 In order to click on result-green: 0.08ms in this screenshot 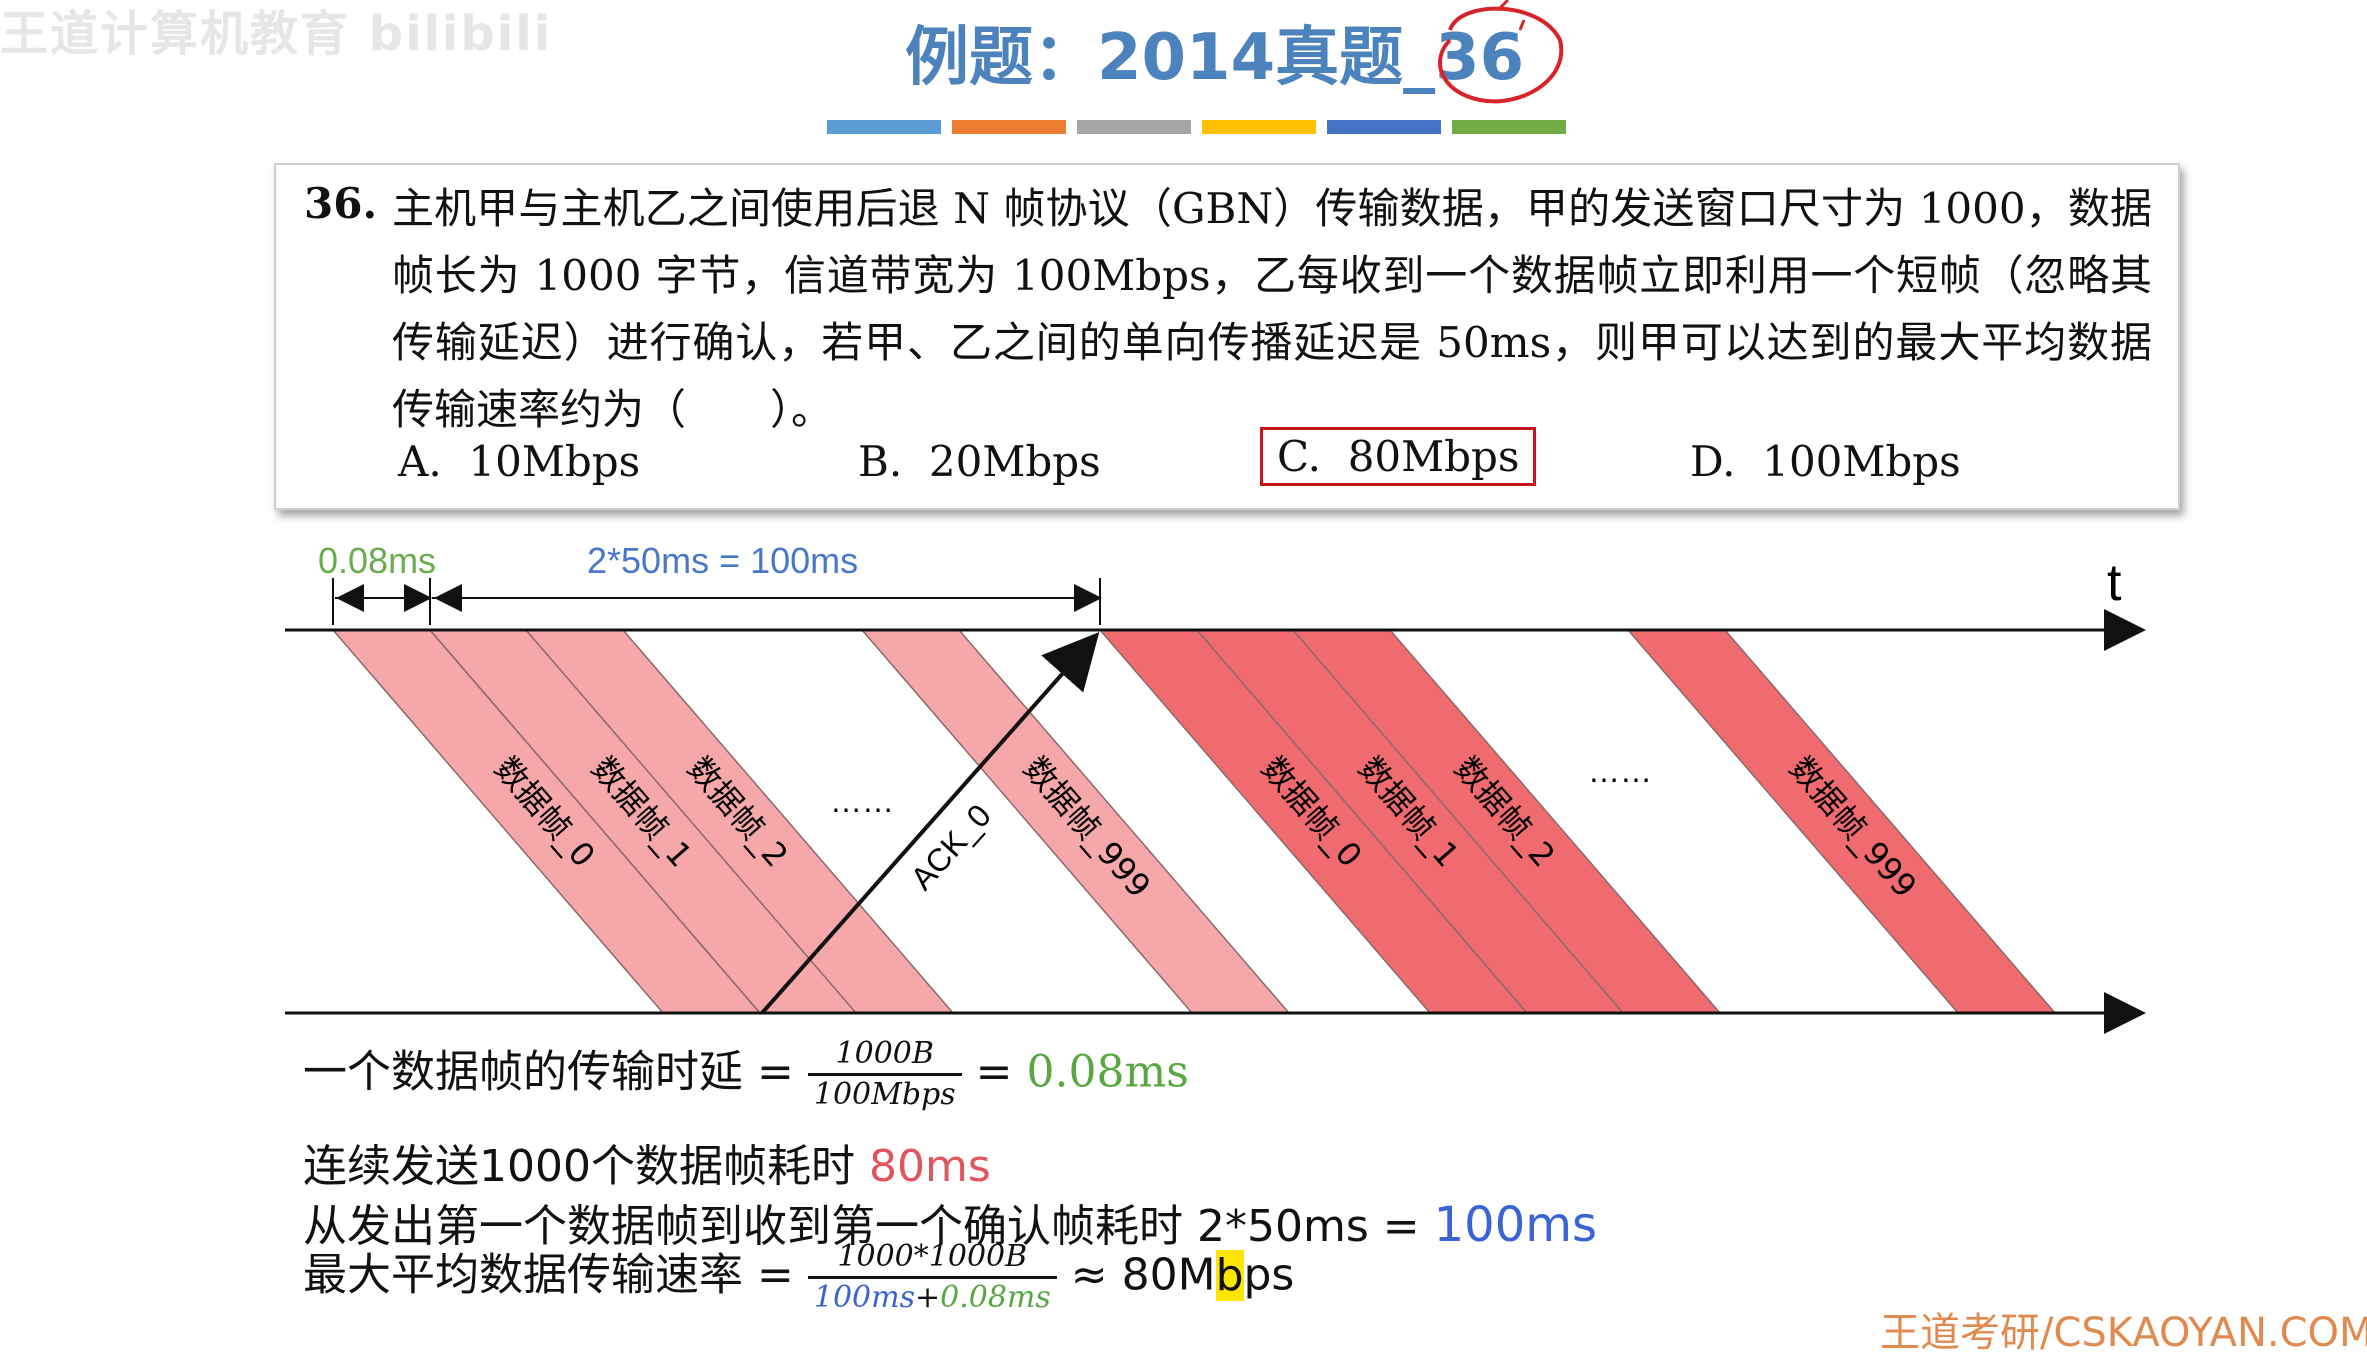, I will do `click(1107, 1072)`.